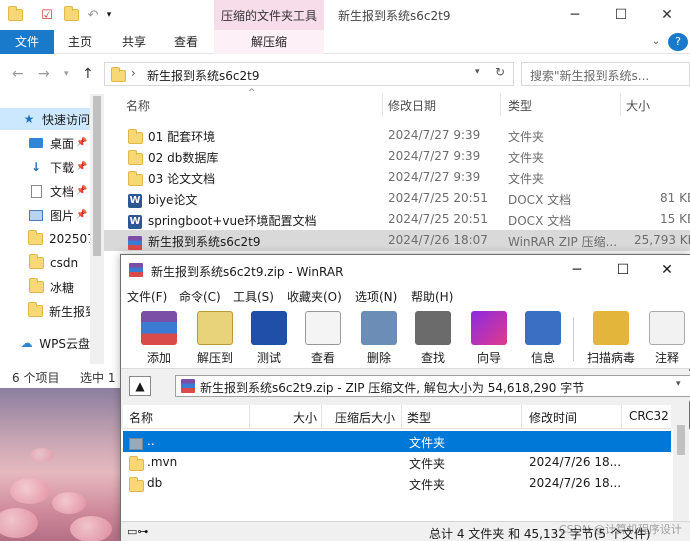  I want to click on winrar-title: 新生报到系统s6c2t9.zip - WinRAR, so click(247, 272).